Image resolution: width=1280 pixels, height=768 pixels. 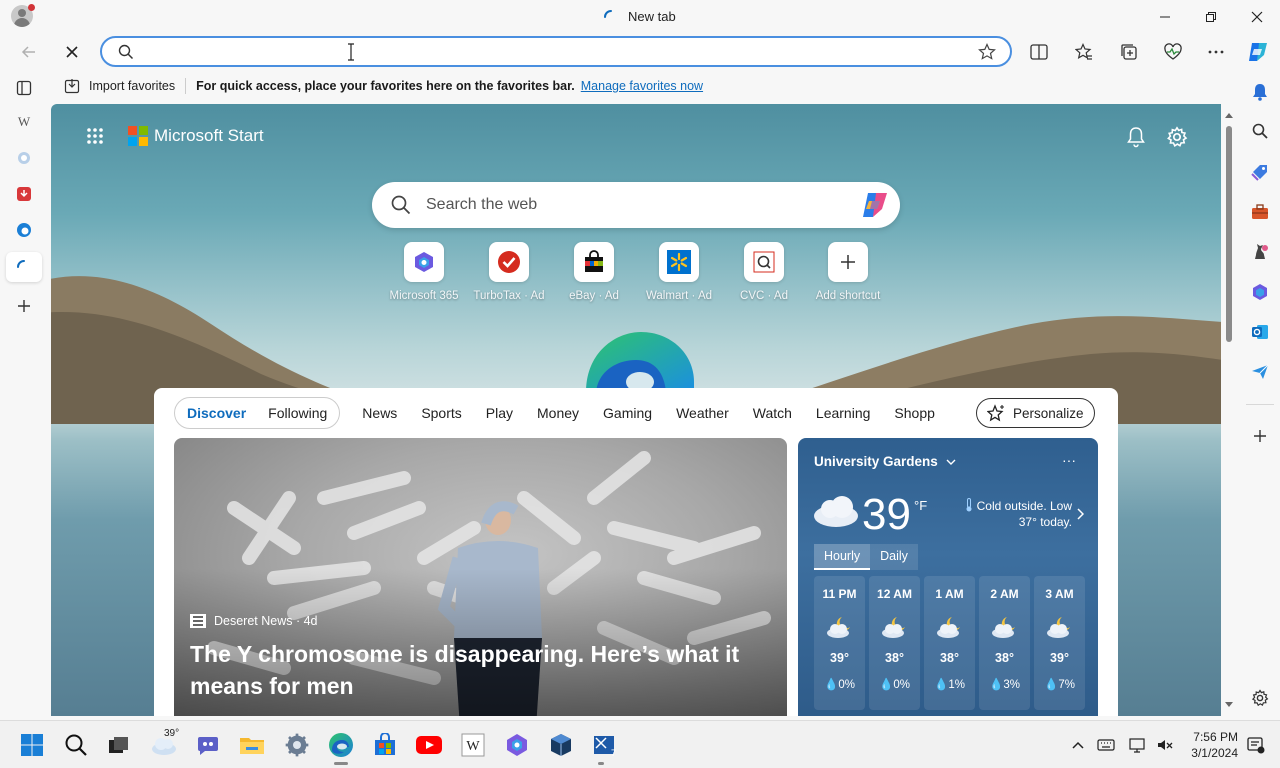 I want to click on loading-tab-icon, so click(x=21, y=264).